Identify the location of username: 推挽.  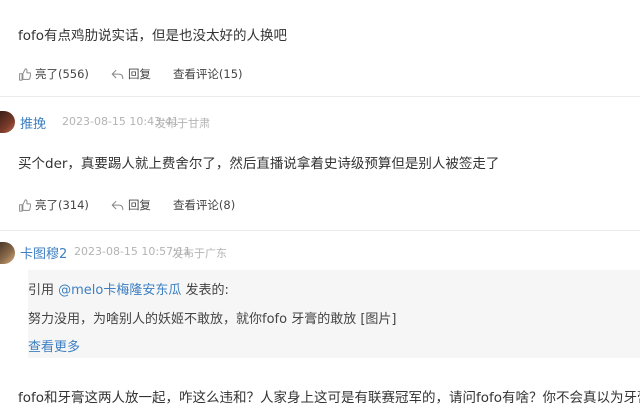
(33, 122).